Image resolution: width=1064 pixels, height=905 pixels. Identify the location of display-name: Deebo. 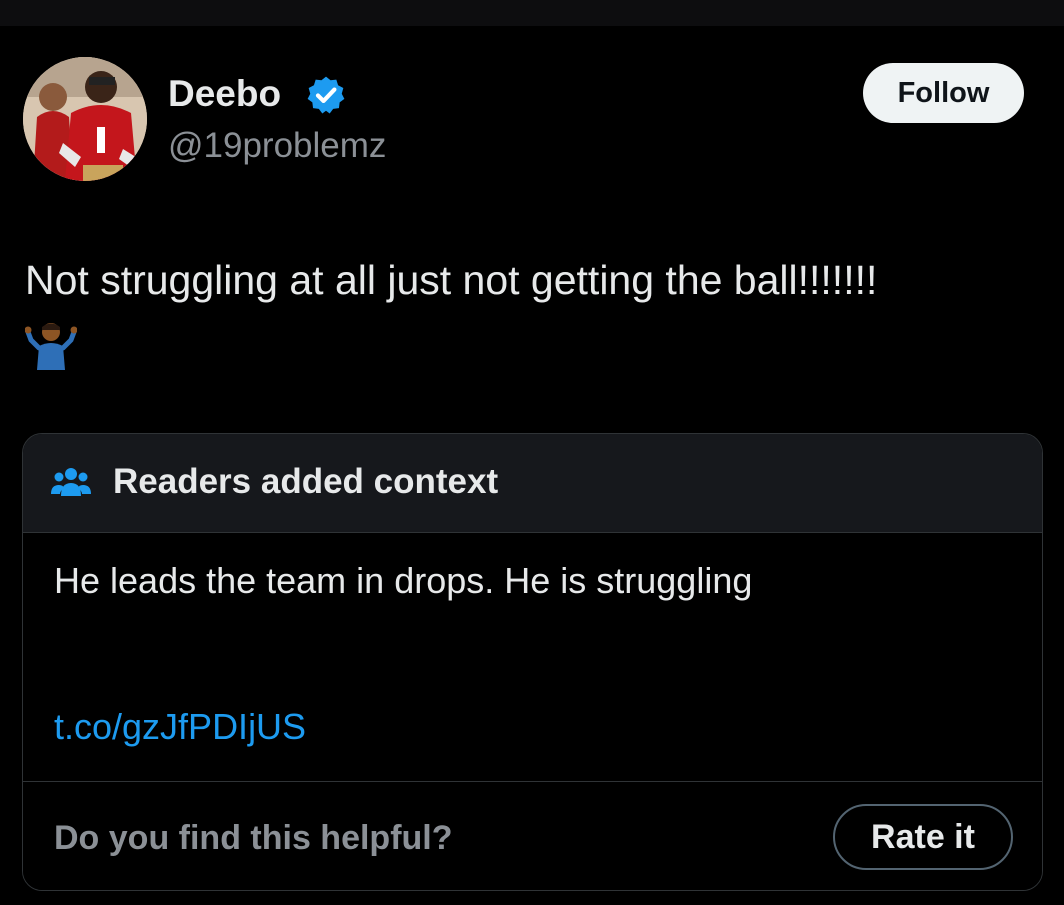
(224, 94).